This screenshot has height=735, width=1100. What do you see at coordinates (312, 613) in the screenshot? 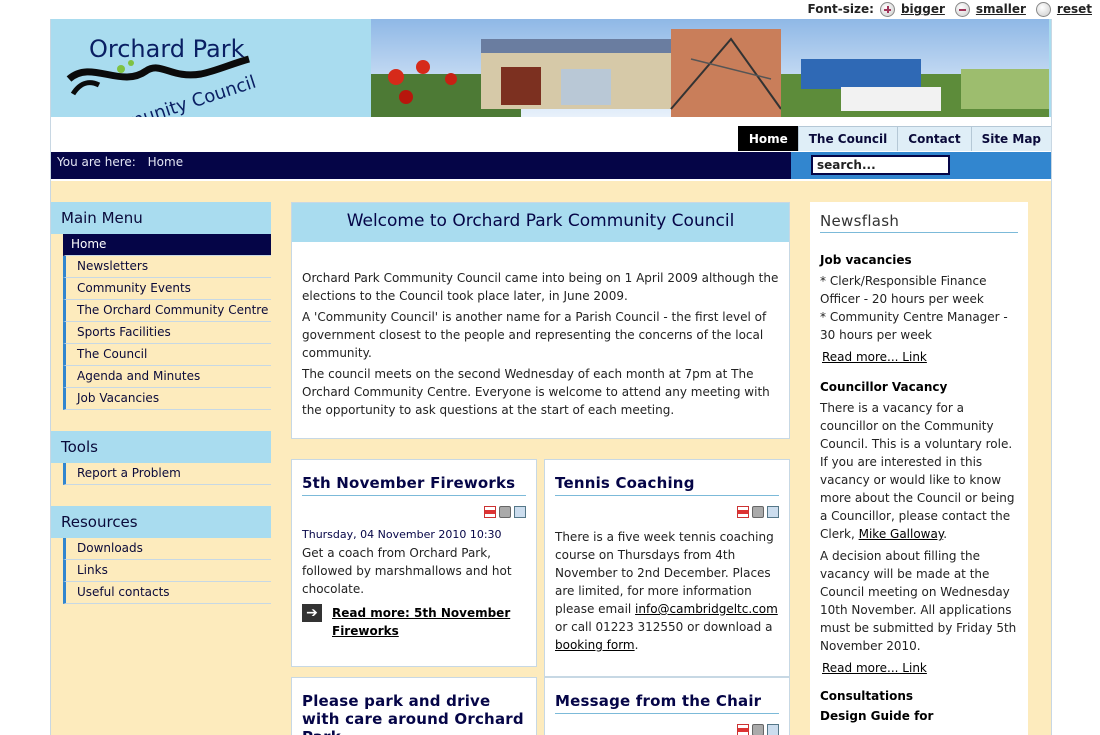
I see `arrow-right-icon: ➔` at bounding box center [312, 613].